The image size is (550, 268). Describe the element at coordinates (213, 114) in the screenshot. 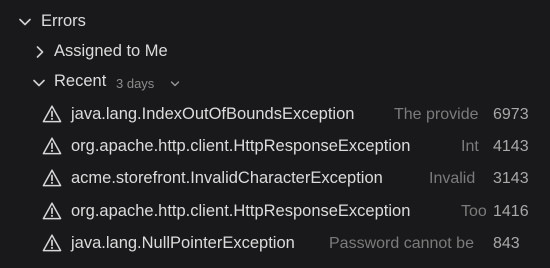

I see `issue-title: java.lang.IndexOutOfBoundsException` at that location.